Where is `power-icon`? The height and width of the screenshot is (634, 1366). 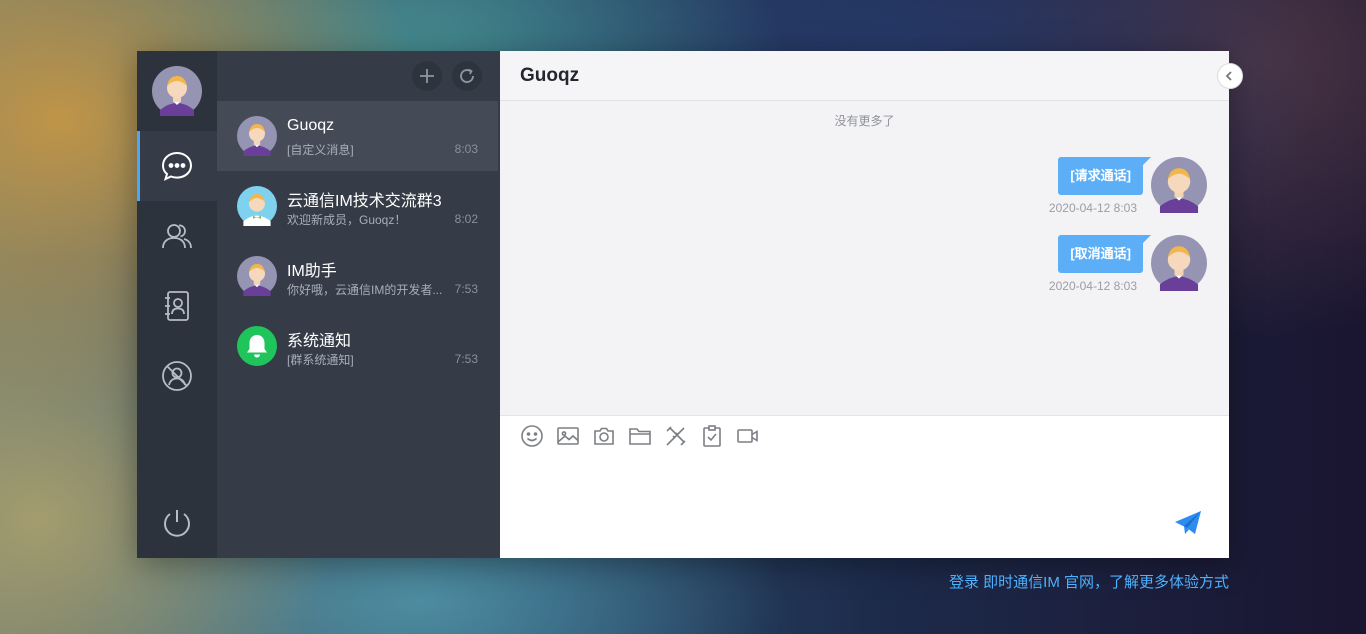
power-icon is located at coordinates (177, 523).